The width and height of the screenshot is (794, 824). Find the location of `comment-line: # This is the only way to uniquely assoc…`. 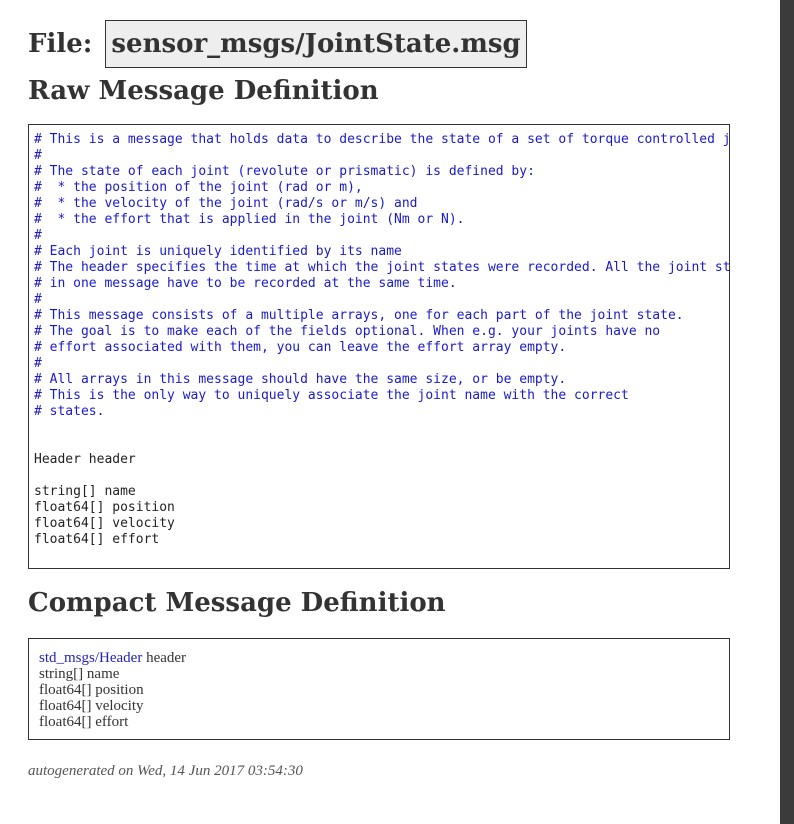

comment-line: # This is the only way to uniquely assoc… is located at coordinates (331, 395).